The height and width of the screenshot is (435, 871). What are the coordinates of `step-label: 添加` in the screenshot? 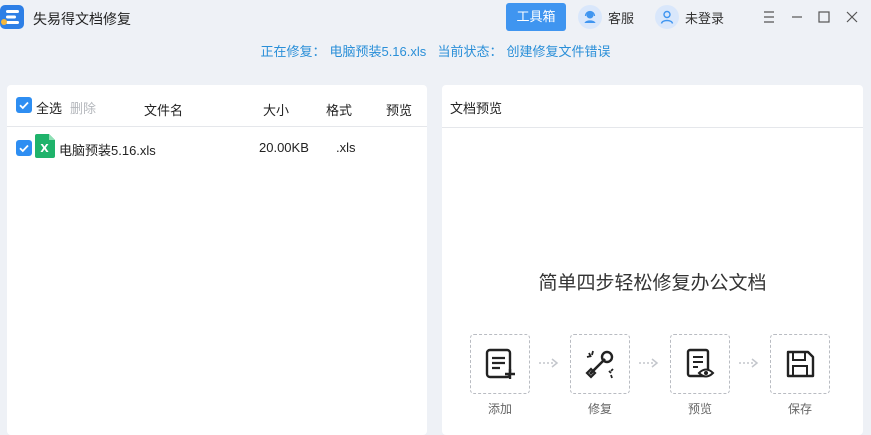 It's located at (499, 409).